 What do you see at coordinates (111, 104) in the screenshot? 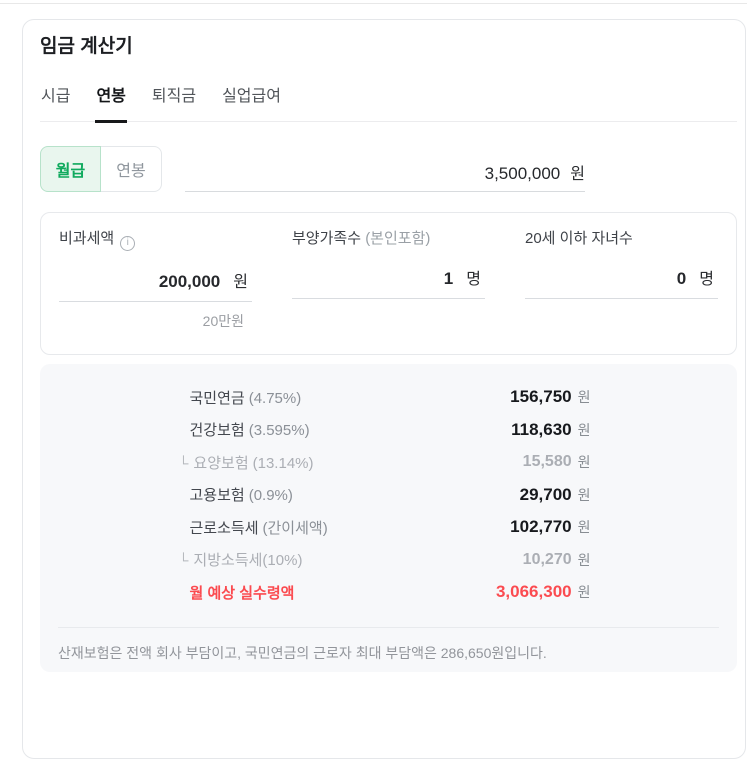
I see `tab-annual-salary: 연봉` at bounding box center [111, 104].